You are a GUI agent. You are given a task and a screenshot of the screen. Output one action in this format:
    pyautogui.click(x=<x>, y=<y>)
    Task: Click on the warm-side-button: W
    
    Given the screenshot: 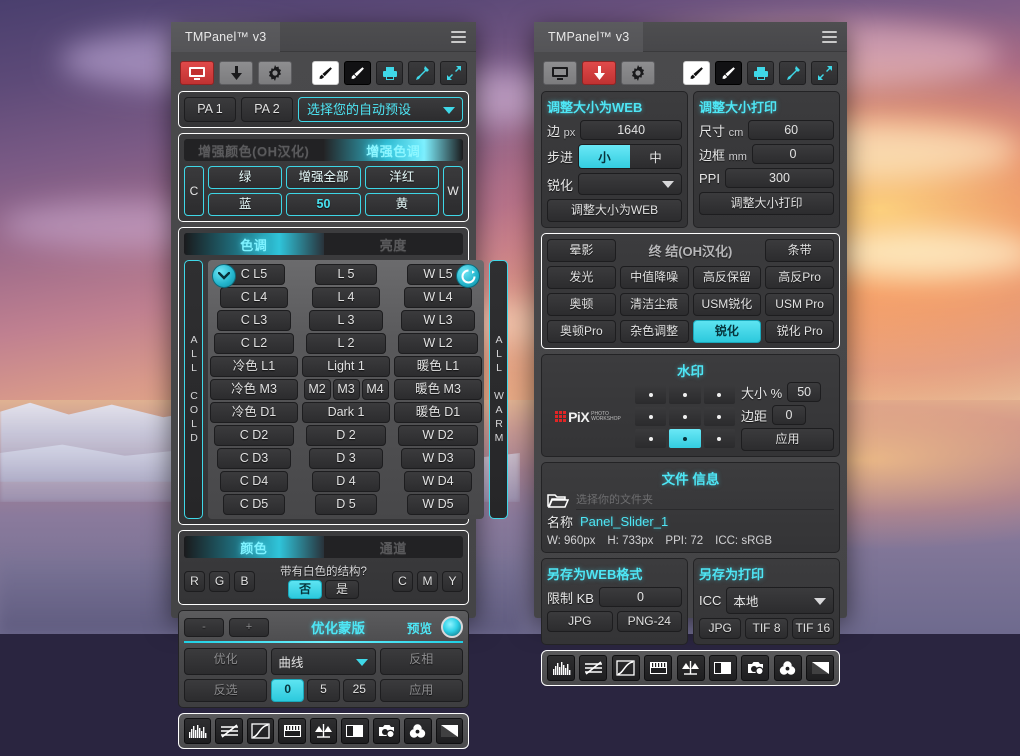 What is the action you would take?
    pyautogui.click(x=453, y=191)
    